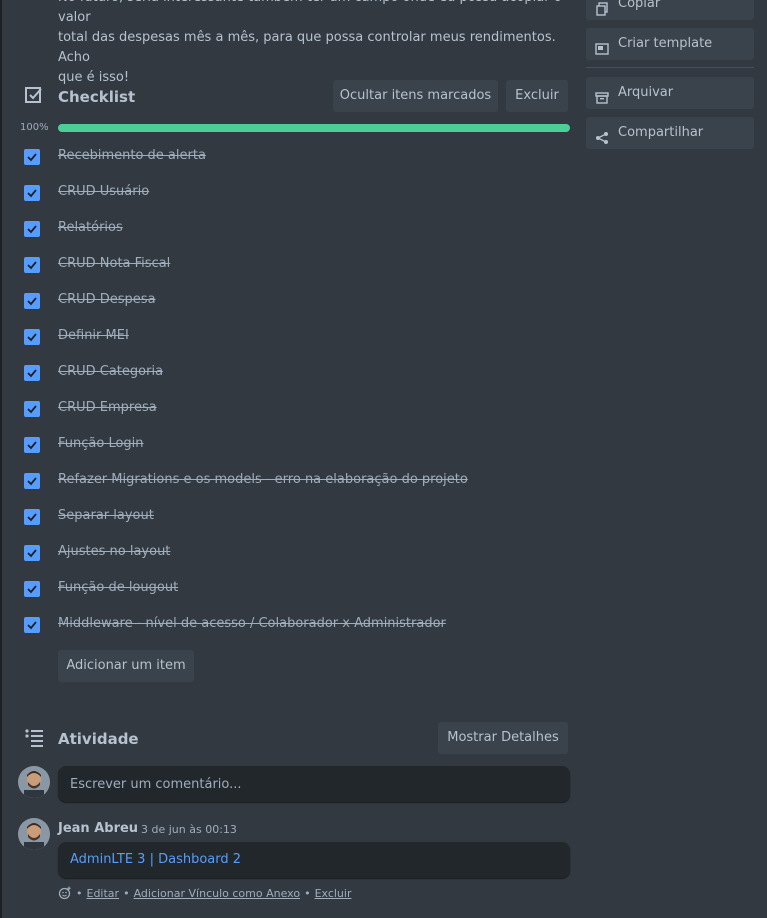 This screenshot has width=767, height=918. Describe the element at coordinates (665, 43) in the screenshot. I see `create-template-label: Criar template` at that location.